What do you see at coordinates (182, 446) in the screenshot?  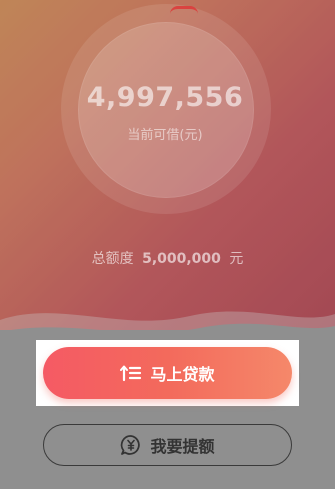 I see `raise-limit-label: 我要提额` at bounding box center [182, 446].